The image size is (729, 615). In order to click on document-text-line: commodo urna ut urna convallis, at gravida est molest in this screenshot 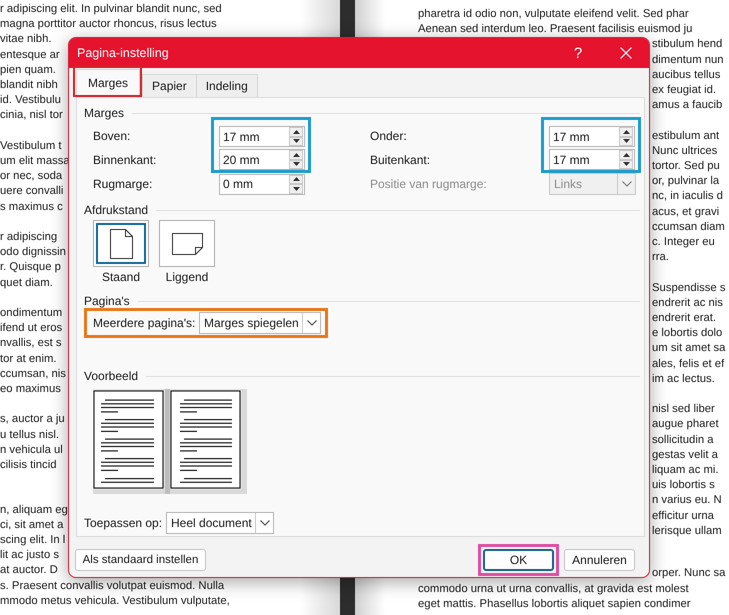, I will do `click(553, 589)`.